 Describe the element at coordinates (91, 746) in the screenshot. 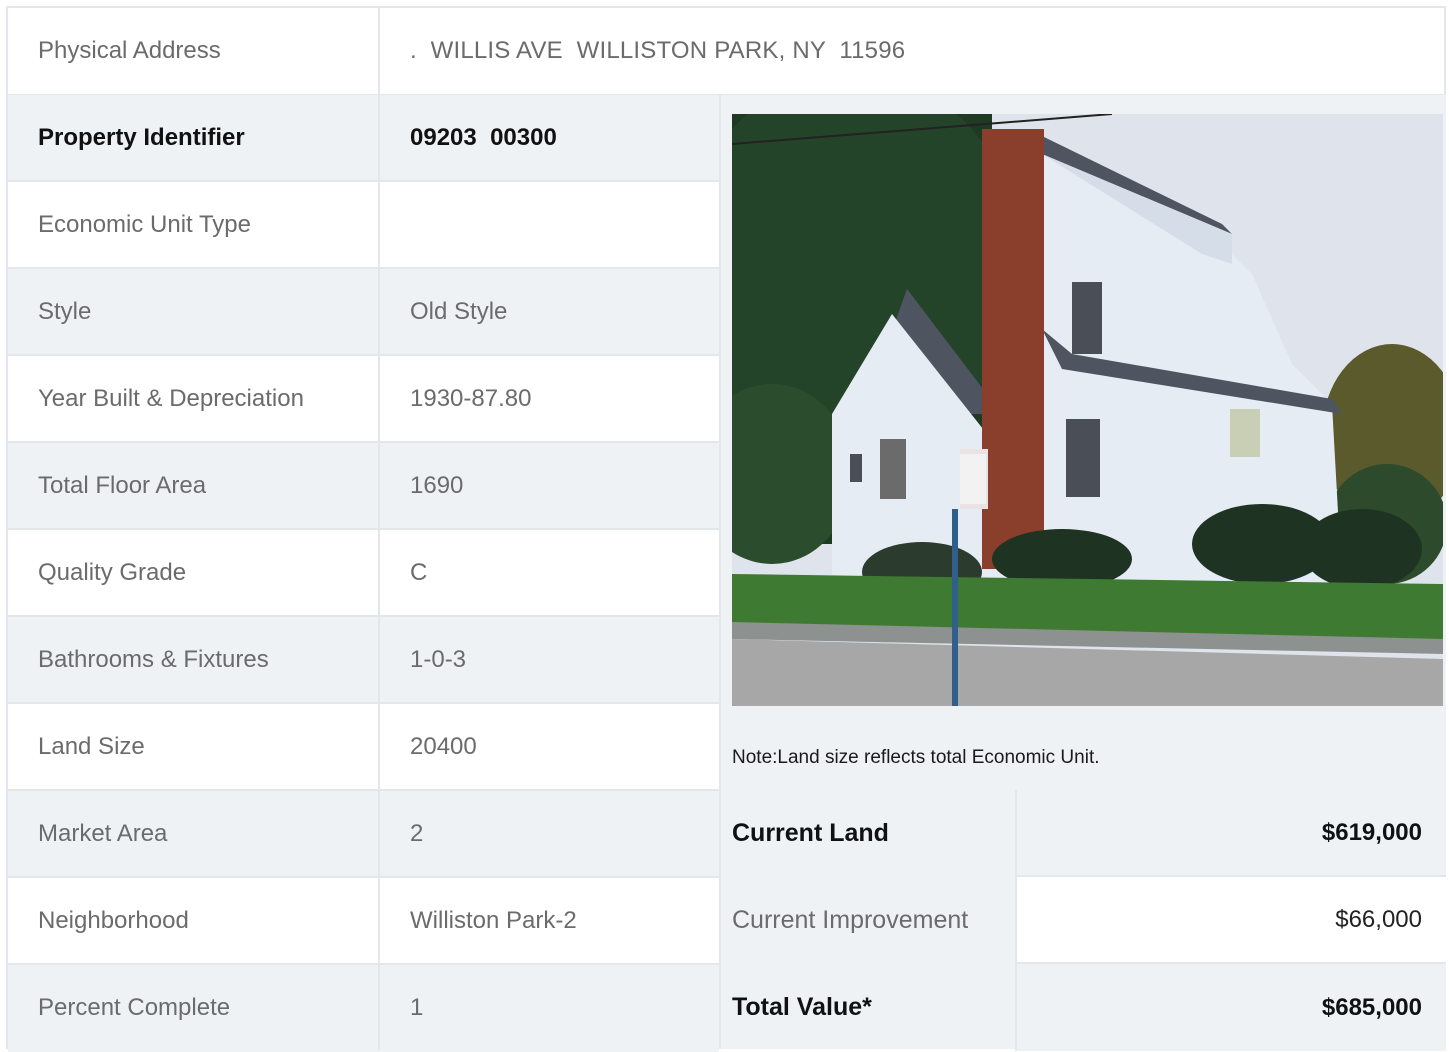

I see `detail-label: Land Size` at that location.